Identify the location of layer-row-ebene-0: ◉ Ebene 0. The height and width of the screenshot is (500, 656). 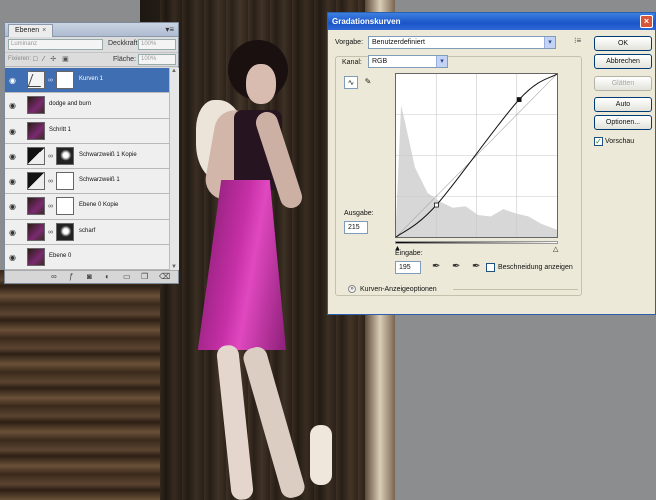
(87, 257).